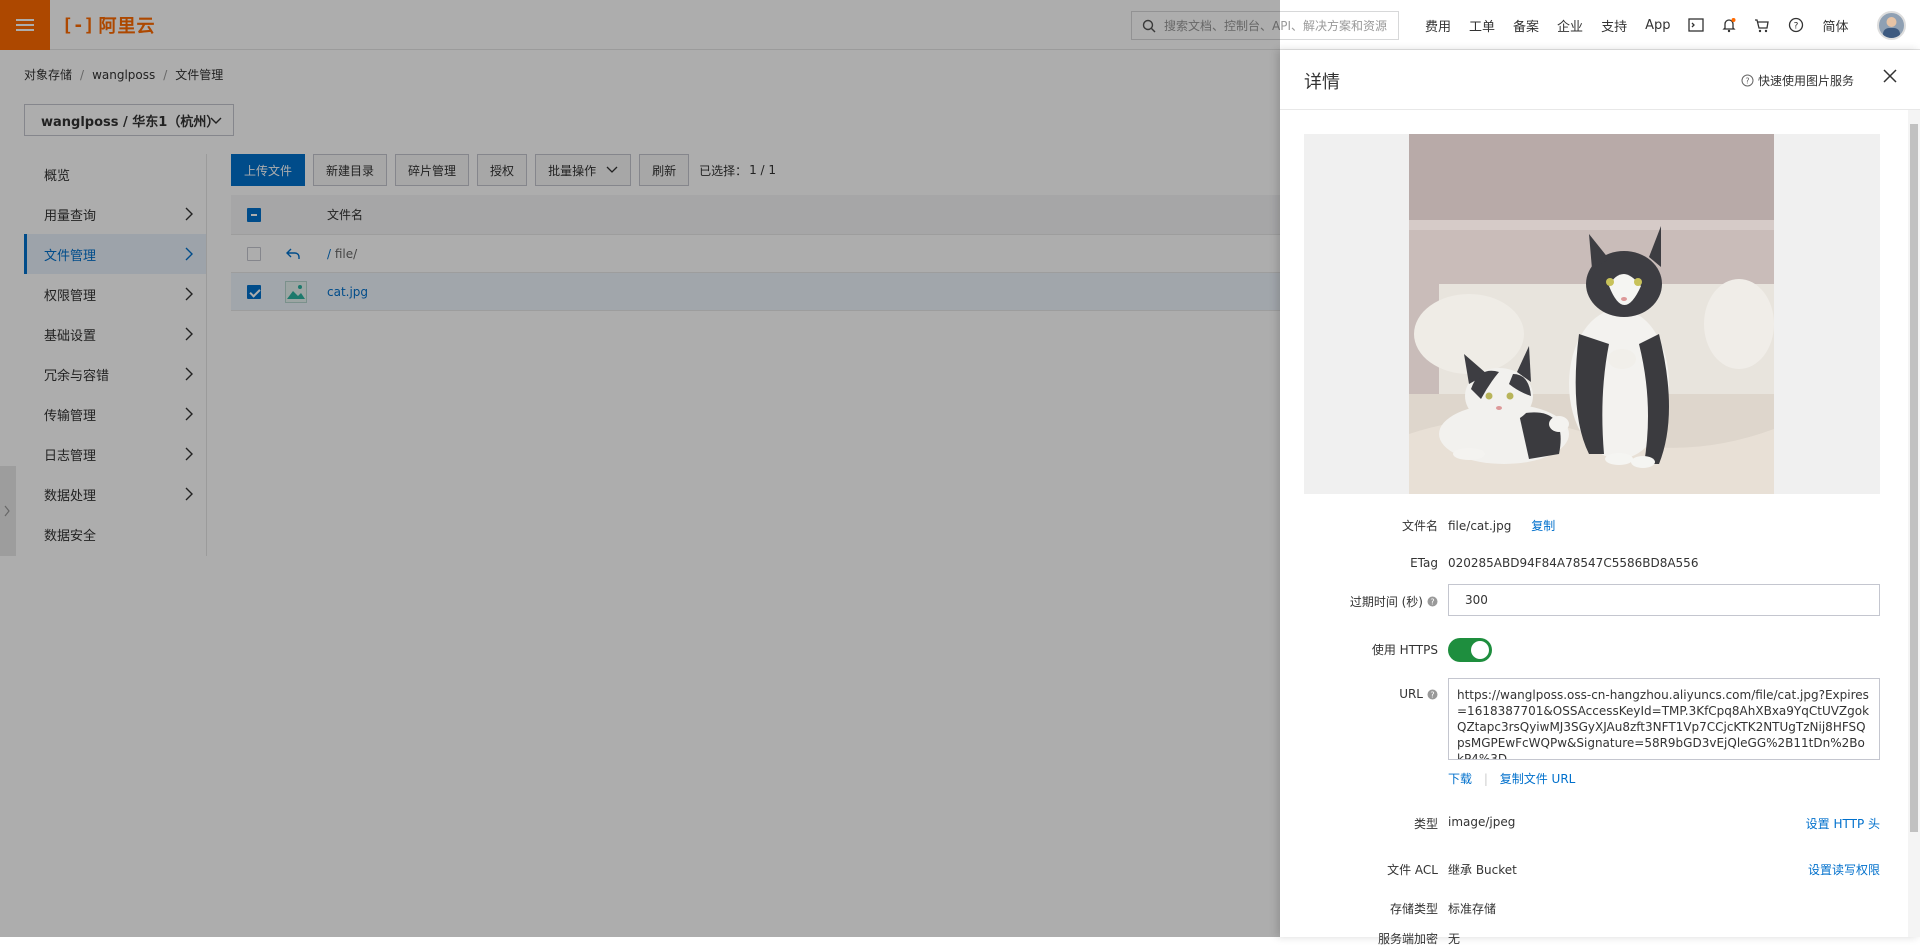 The image size is (1920, 947). Describe the element at coordinates (1482, 870) in the screenshot. I see `value-acl: 继承 Bucket` at that location.